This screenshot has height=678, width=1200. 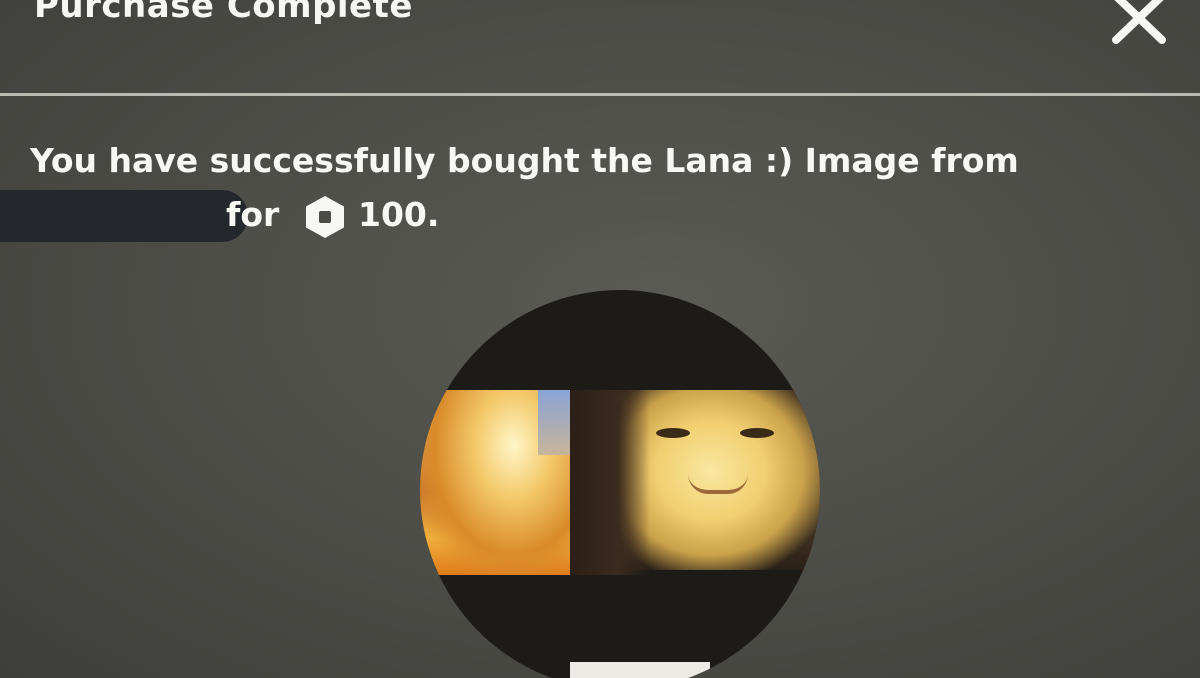 I want to click on message-line-2: for 100., so click(x=585, y=215).